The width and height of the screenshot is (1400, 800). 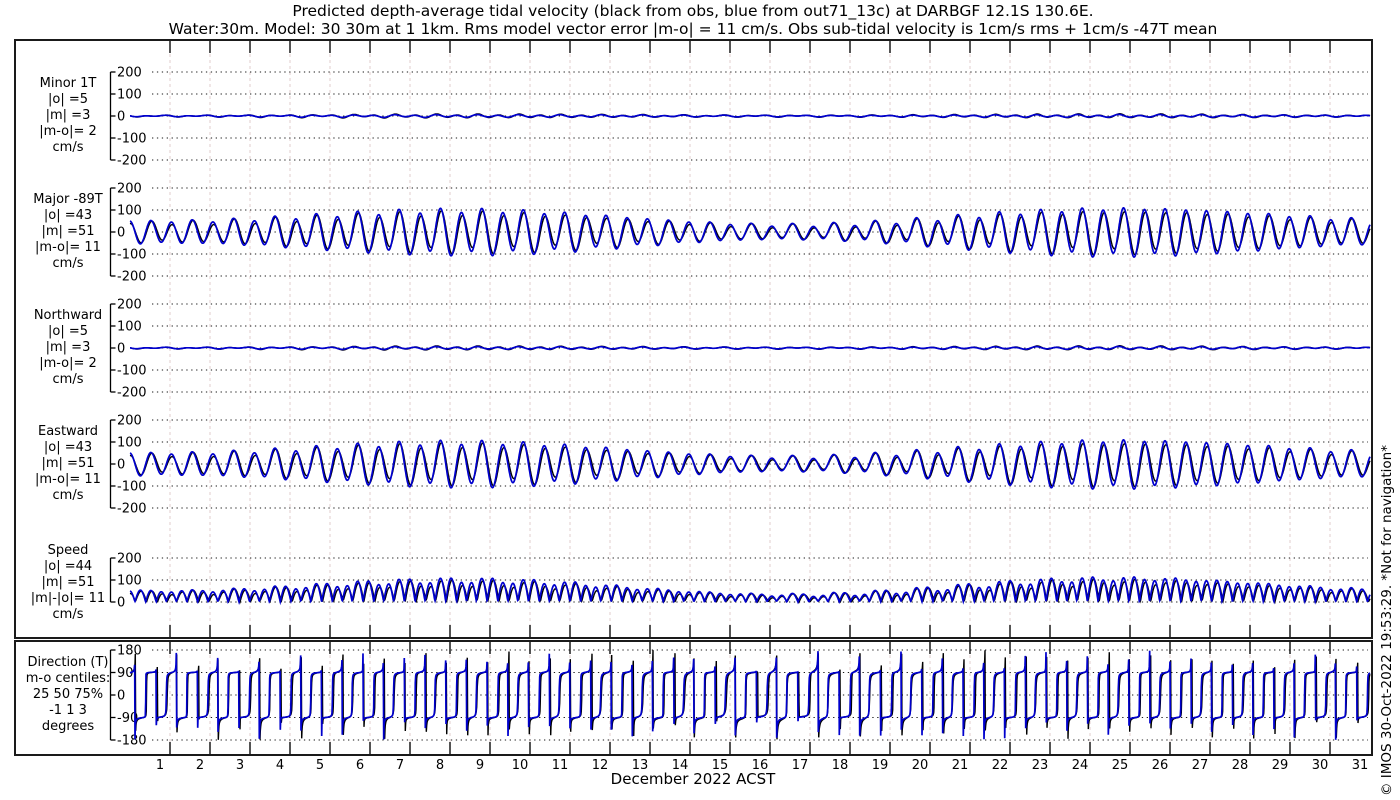 I want to click on panel-label-line: 25 50 75%, so click(x=68, y=694).